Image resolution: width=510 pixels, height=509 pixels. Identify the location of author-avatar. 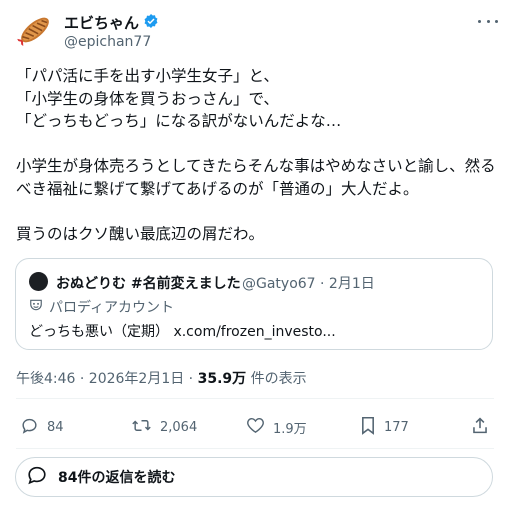
(35, 30).